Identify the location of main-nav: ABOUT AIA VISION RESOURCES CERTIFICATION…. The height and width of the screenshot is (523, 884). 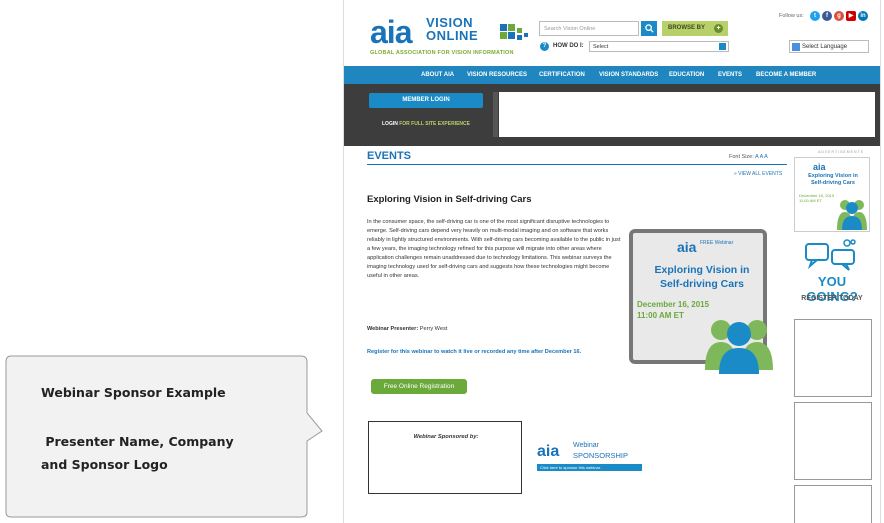
(612, 75).